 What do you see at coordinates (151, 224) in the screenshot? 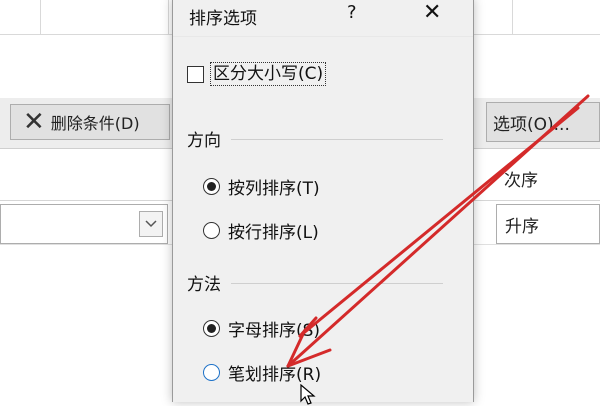
I see `chevron-down-icon` at bounding box center [151, 224].